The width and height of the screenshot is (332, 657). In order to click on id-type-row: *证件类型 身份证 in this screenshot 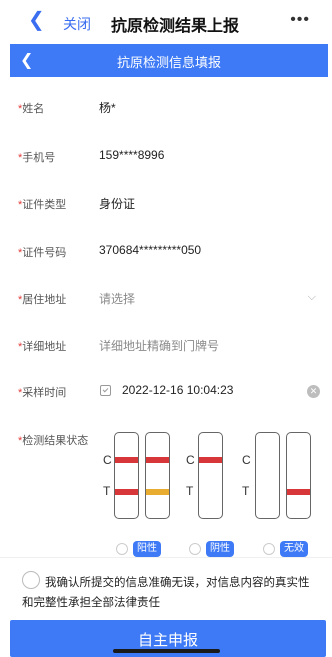, I will do `click(170, 206)`.